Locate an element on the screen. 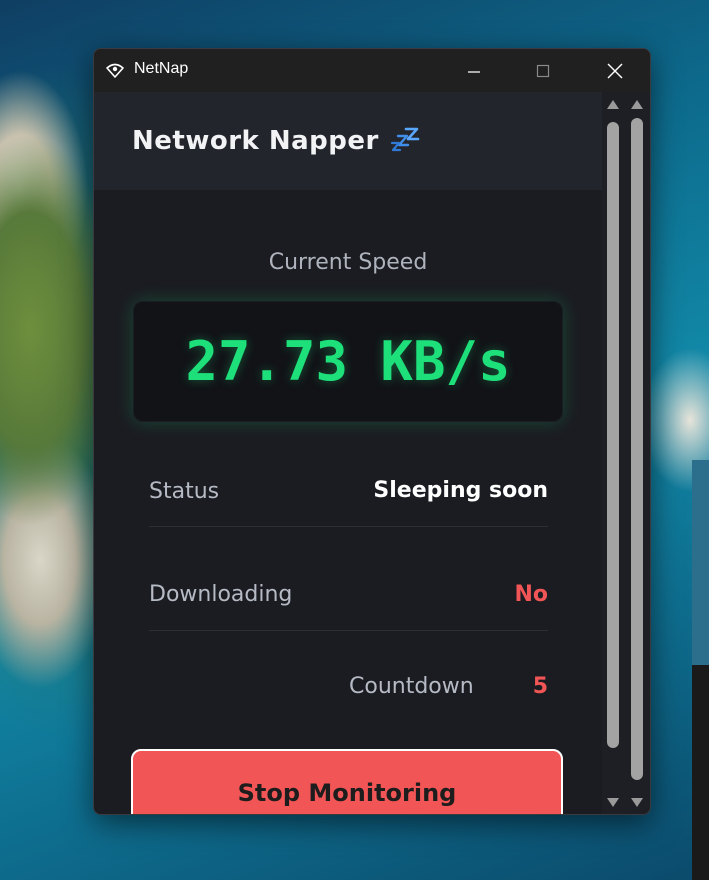  close-icon is located at coordinates (615, 70).